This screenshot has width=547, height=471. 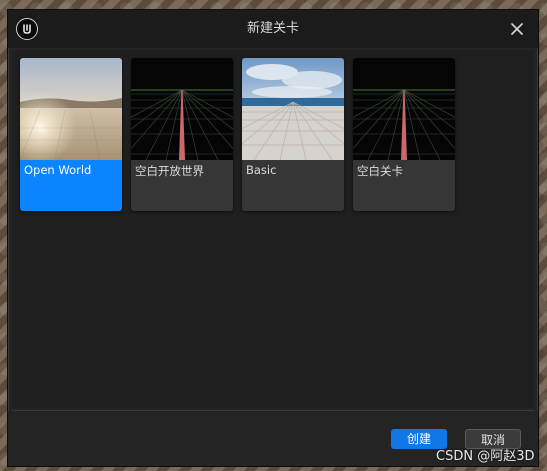 I want to click on basic-thumbnail, so click(x=293, y=109).